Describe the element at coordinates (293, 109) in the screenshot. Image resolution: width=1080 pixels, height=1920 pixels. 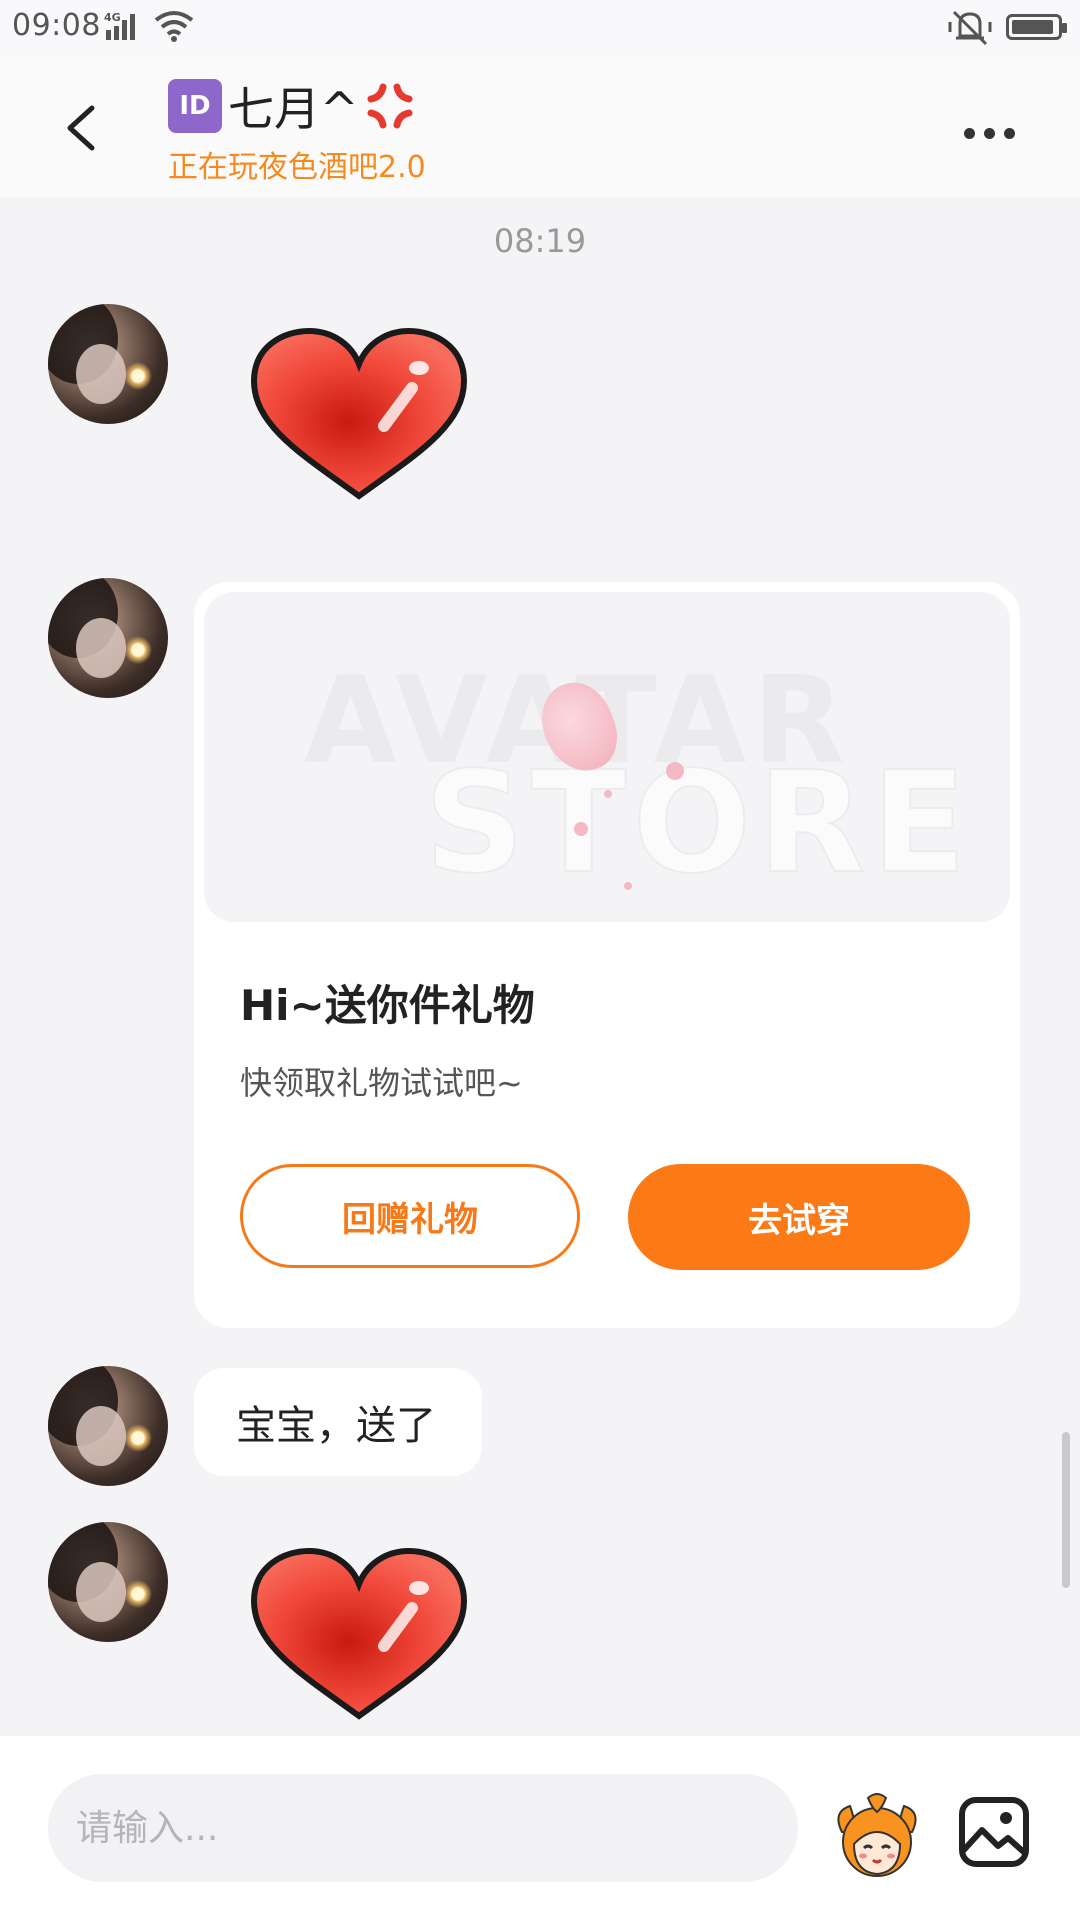
I see `contact-name: 七月^` at that location.